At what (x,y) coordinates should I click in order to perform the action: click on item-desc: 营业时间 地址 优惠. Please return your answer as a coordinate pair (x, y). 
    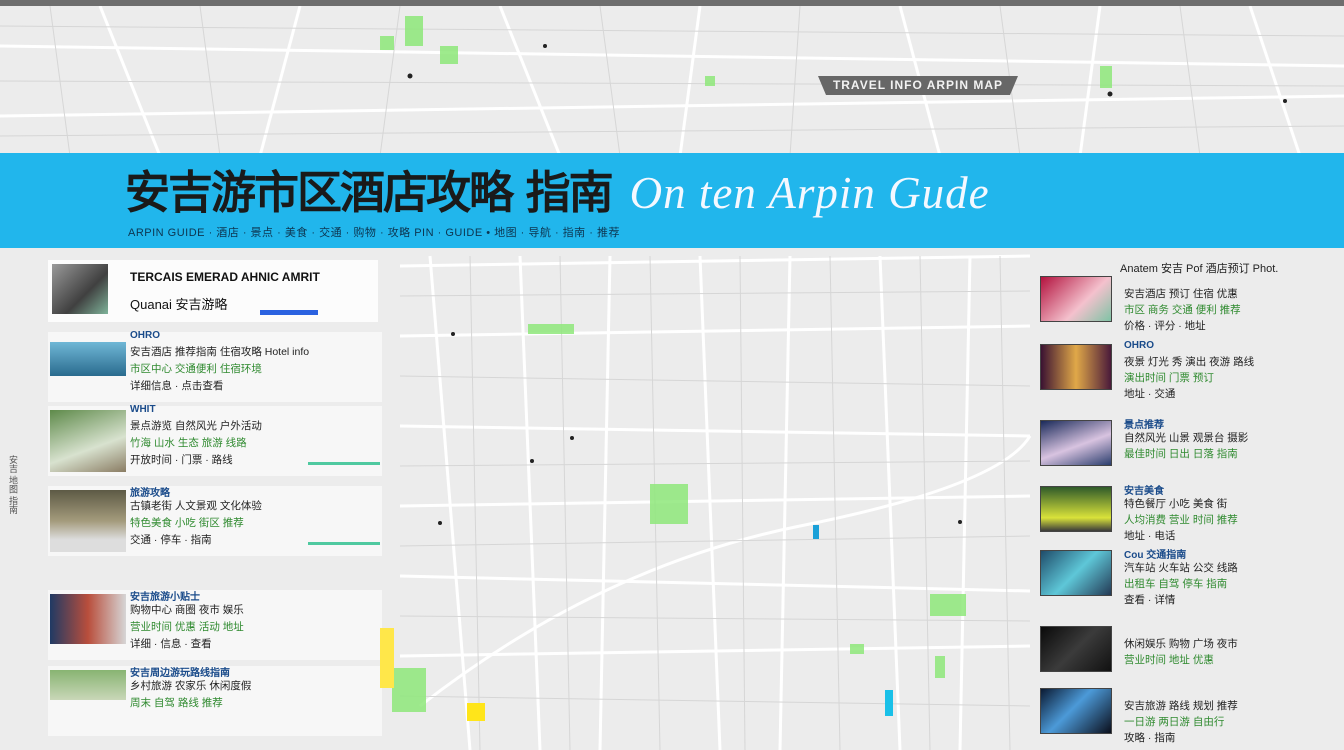
    Looking at the image, I should click on (1169, 660).